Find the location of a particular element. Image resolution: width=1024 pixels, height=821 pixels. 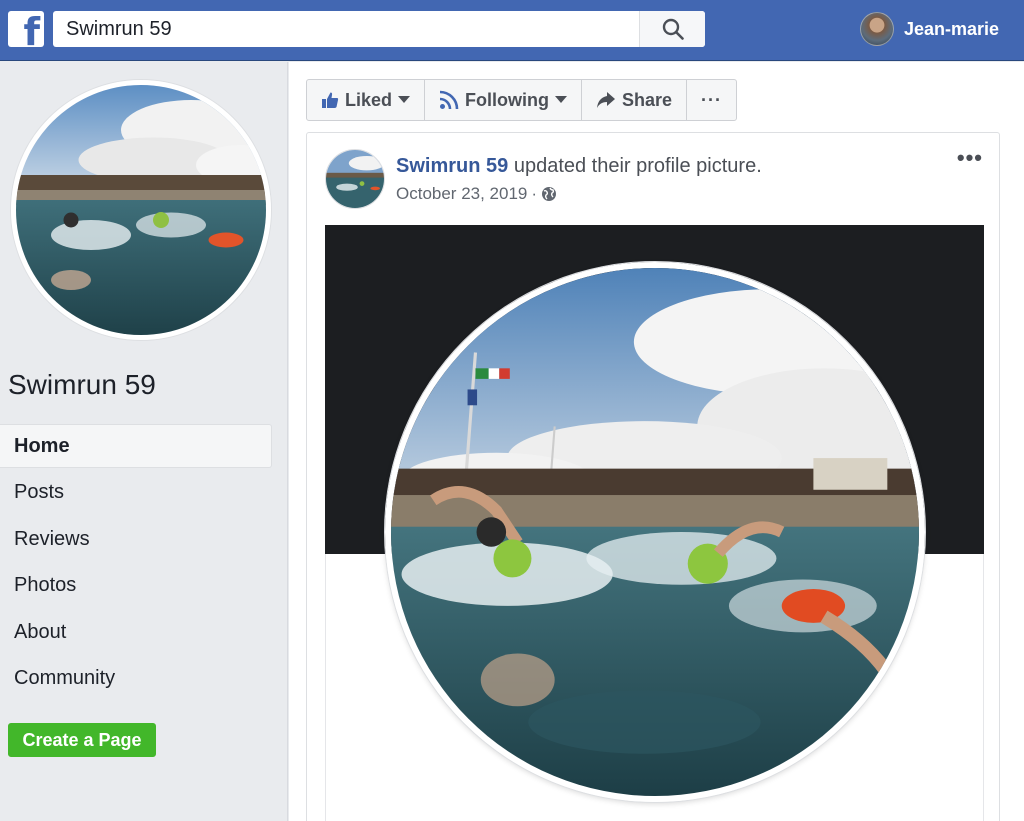

create-page-button: Create a Page is located at coordinates (82, 740).